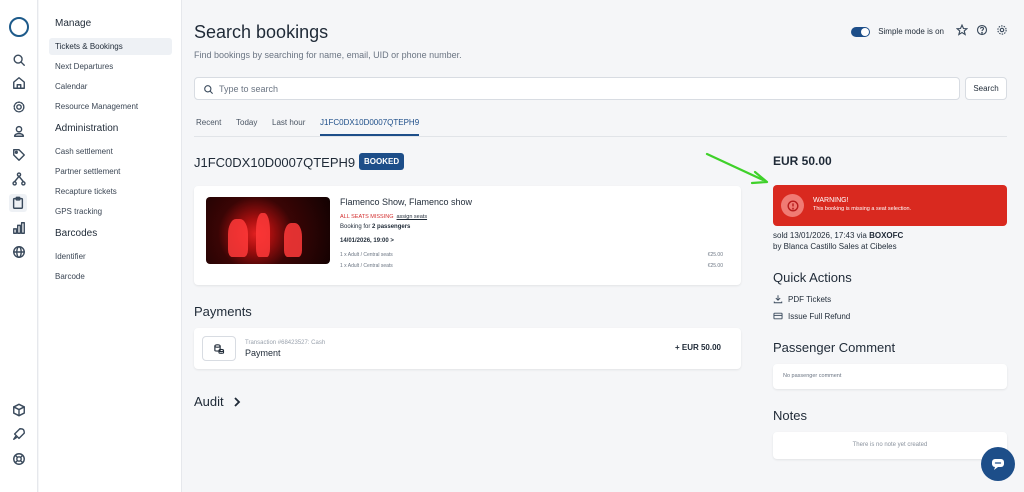 The image size is (1024, 492). What do you see at coordinates (820, 235) in the screenshot?
I see `sold-prefix: sold 13/01/2026, 17:43 via` at bounding box center [820, 235].